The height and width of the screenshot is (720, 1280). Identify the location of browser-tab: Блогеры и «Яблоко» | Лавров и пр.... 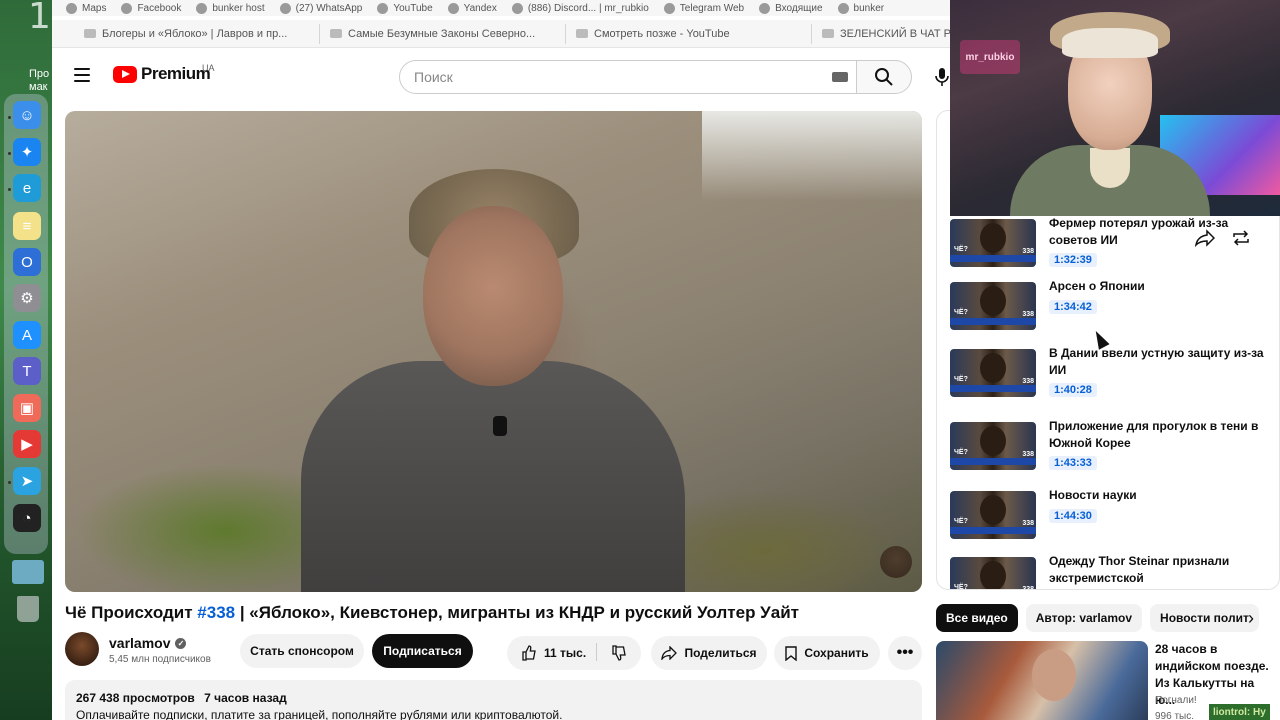
(197, 33).